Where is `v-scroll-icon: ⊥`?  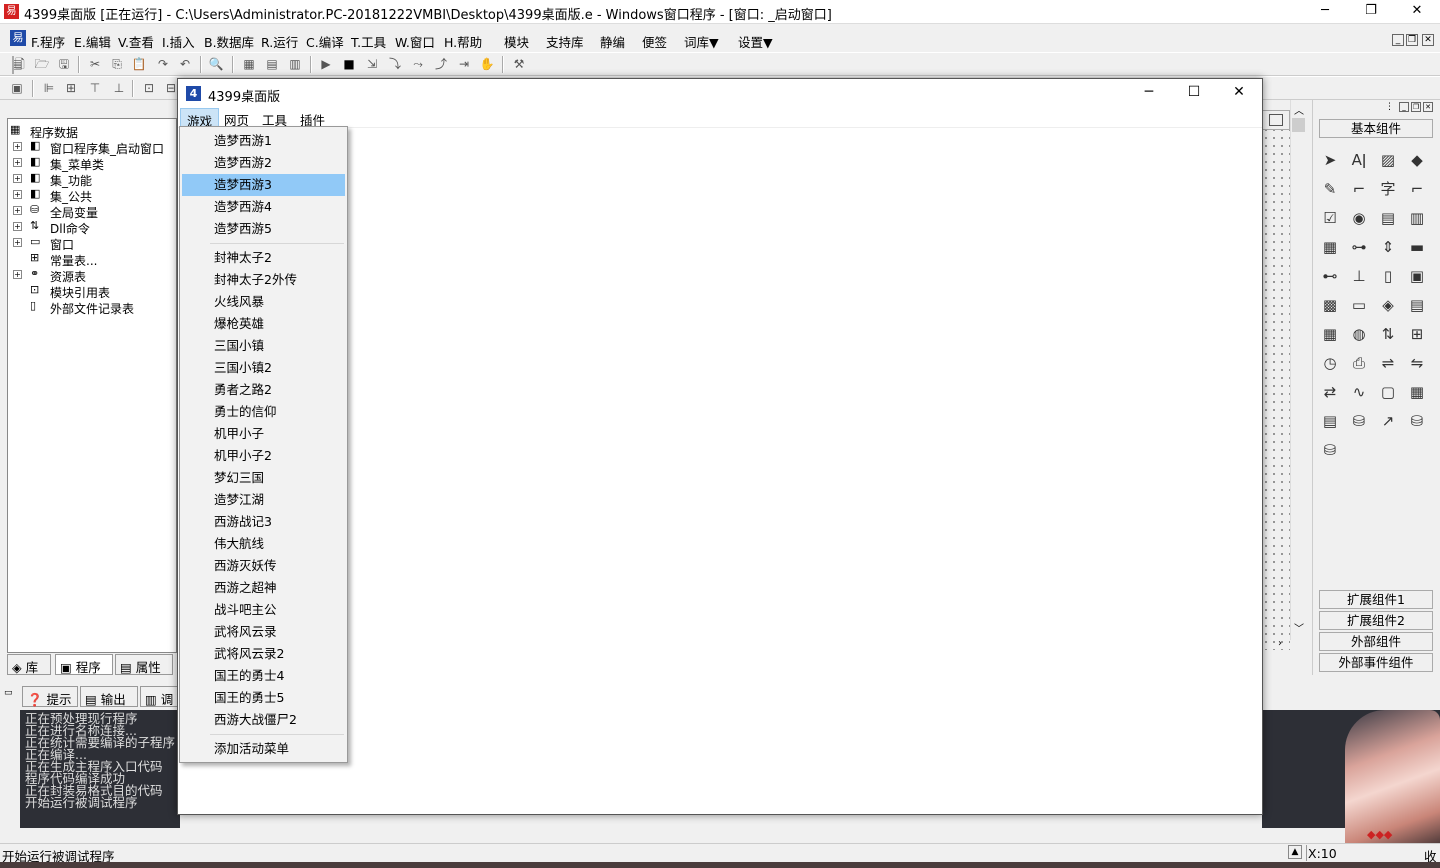
v-scroll-icon: ⊥ is located at coordinates (1359, 276).